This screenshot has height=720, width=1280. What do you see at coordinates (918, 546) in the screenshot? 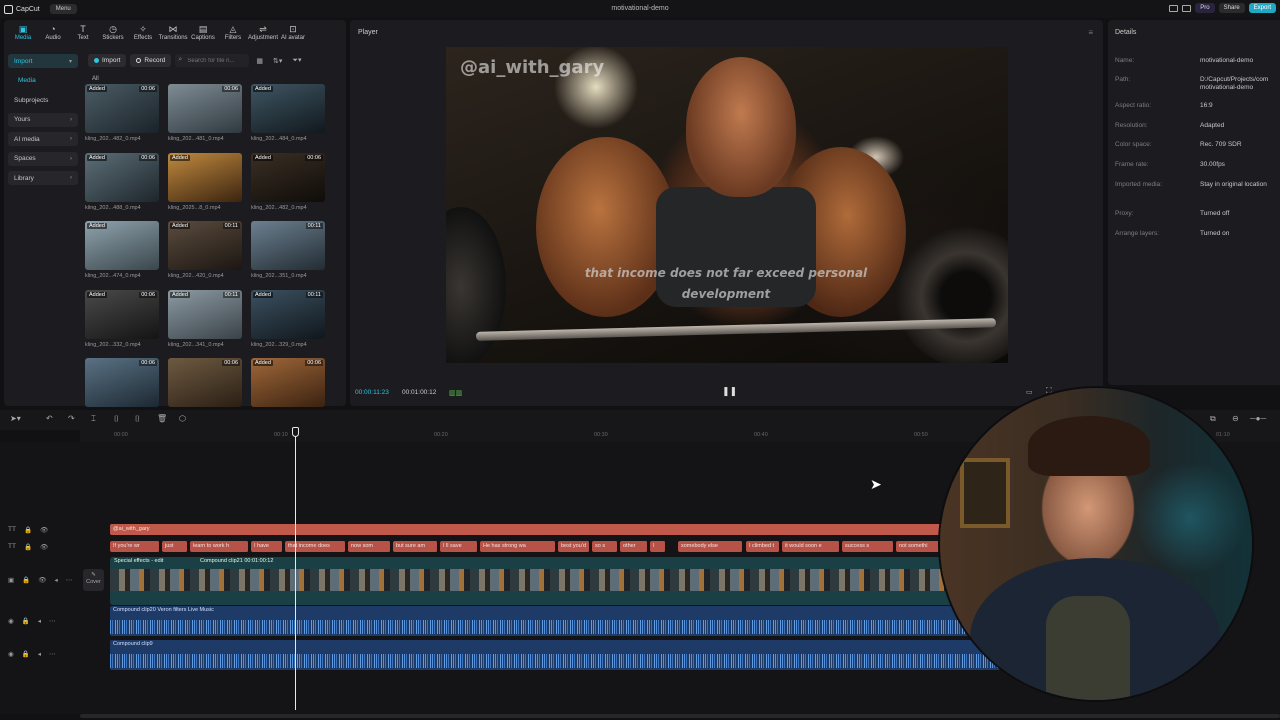
I see `text-clip: not somethi` at bounding box center [918, 546].